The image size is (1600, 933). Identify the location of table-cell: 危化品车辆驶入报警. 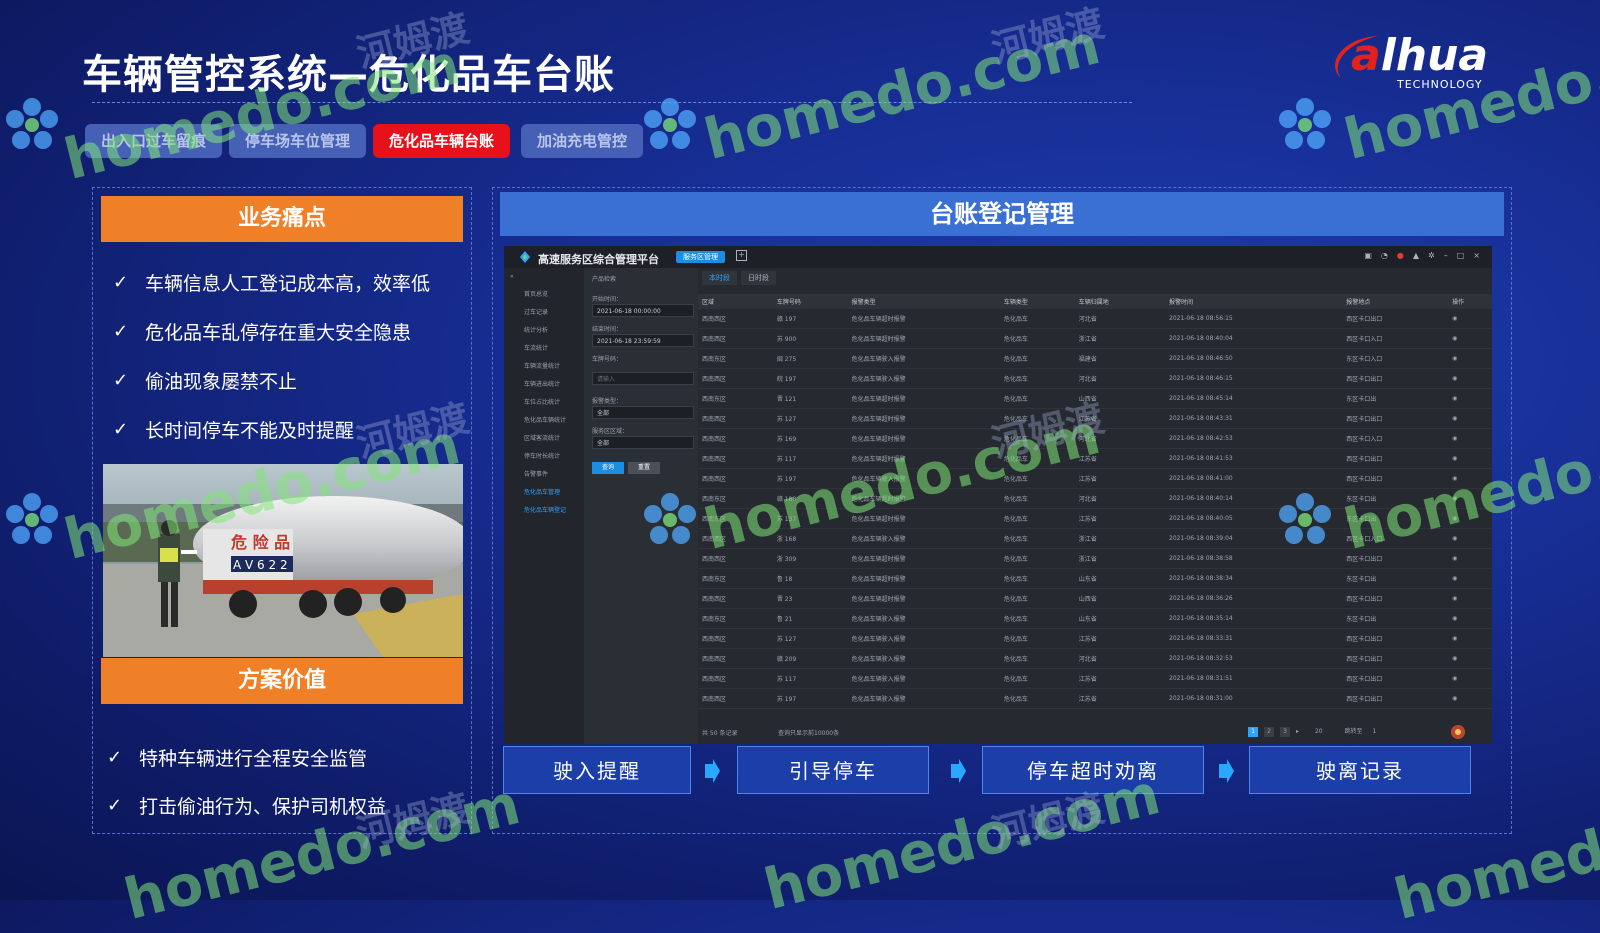
(923, 658).